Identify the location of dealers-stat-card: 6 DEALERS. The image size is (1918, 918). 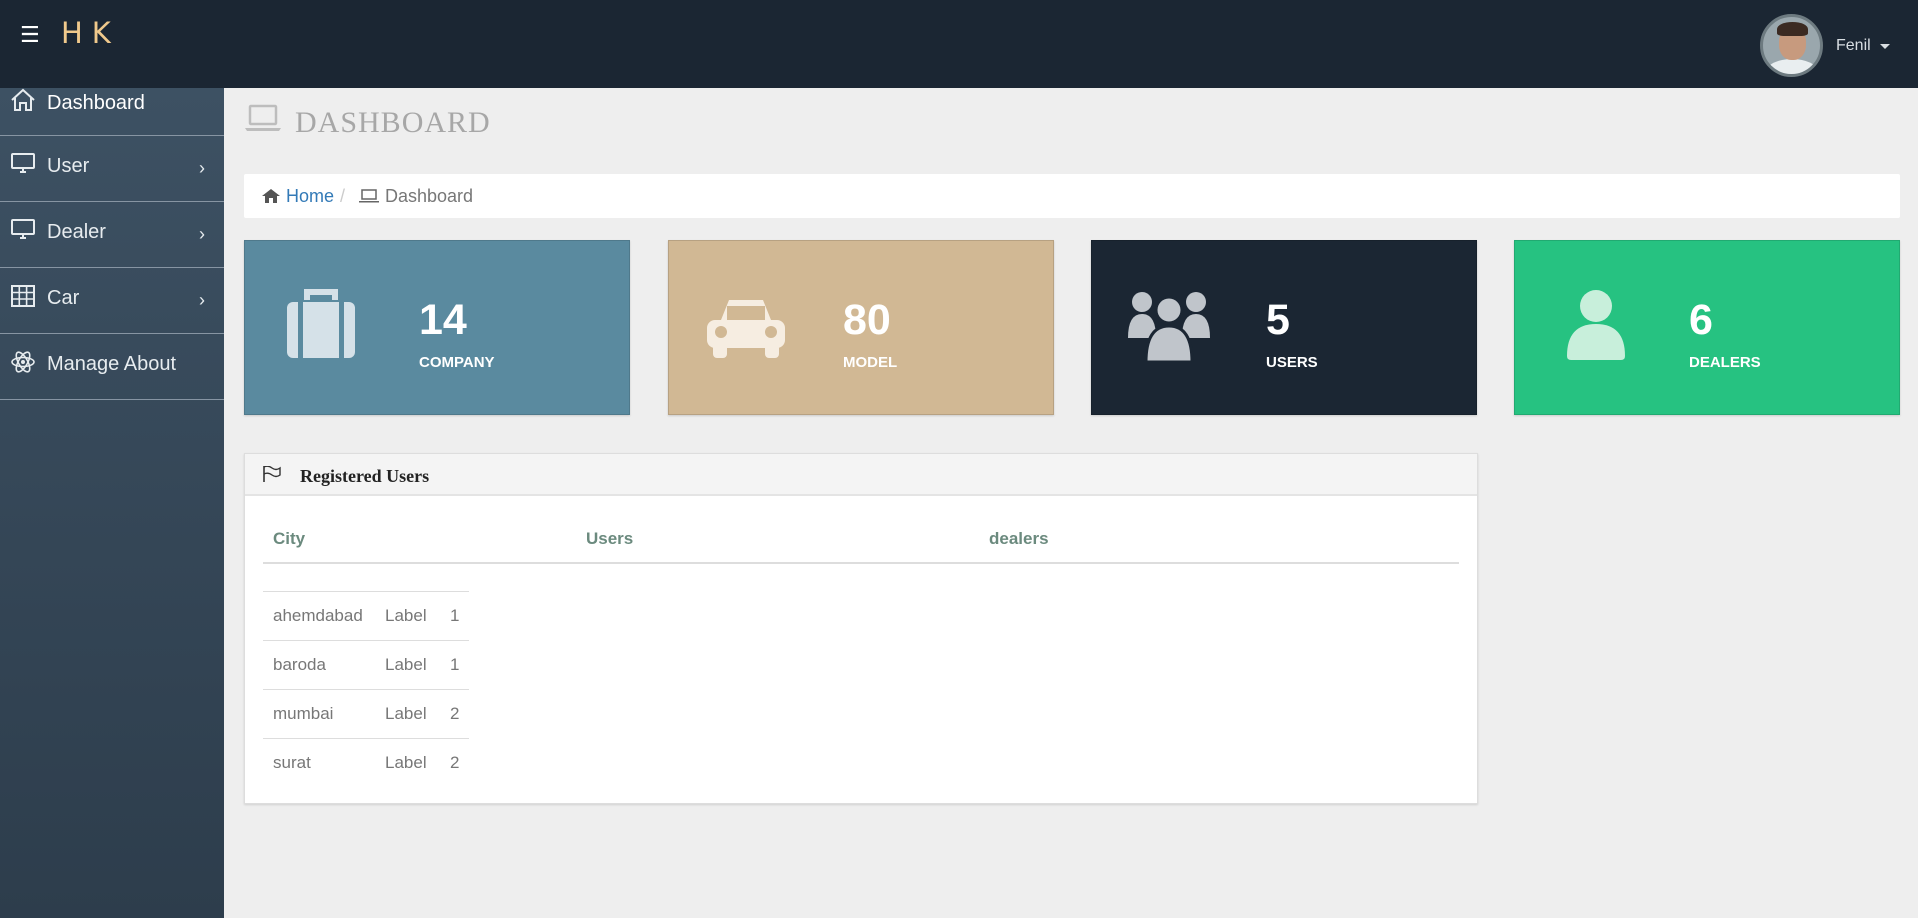
(1707, 327).